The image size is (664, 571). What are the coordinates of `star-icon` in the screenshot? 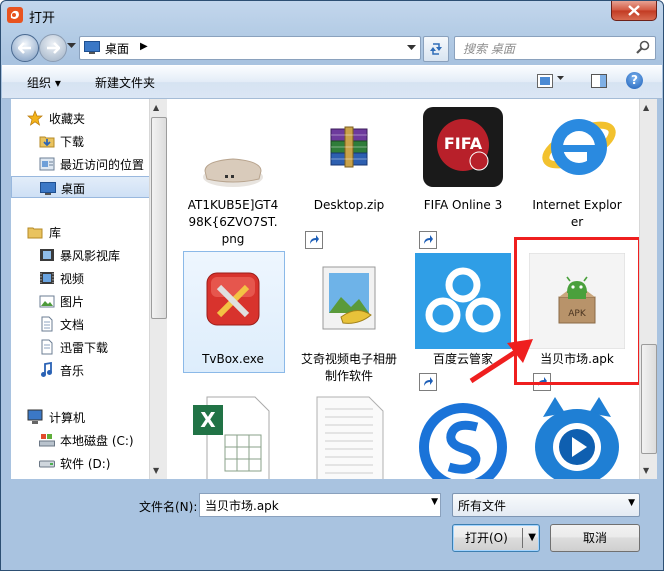 It's located at (35, 118).